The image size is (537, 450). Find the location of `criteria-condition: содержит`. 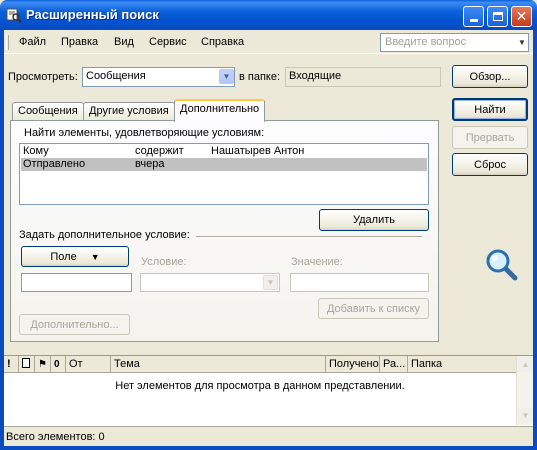

criteria-condition: содержит is located at coordinates (159, 151).